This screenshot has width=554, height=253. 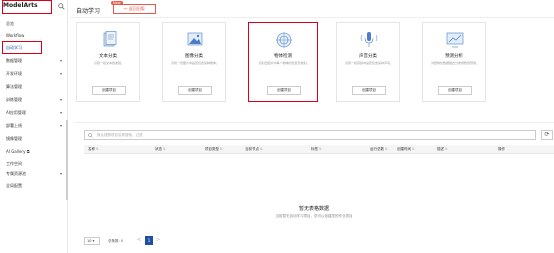 I want to click on card-image-classification: 图像分类 识别一张图片中是否包含某种物体。 创建项目, so click(x=194, y=62).